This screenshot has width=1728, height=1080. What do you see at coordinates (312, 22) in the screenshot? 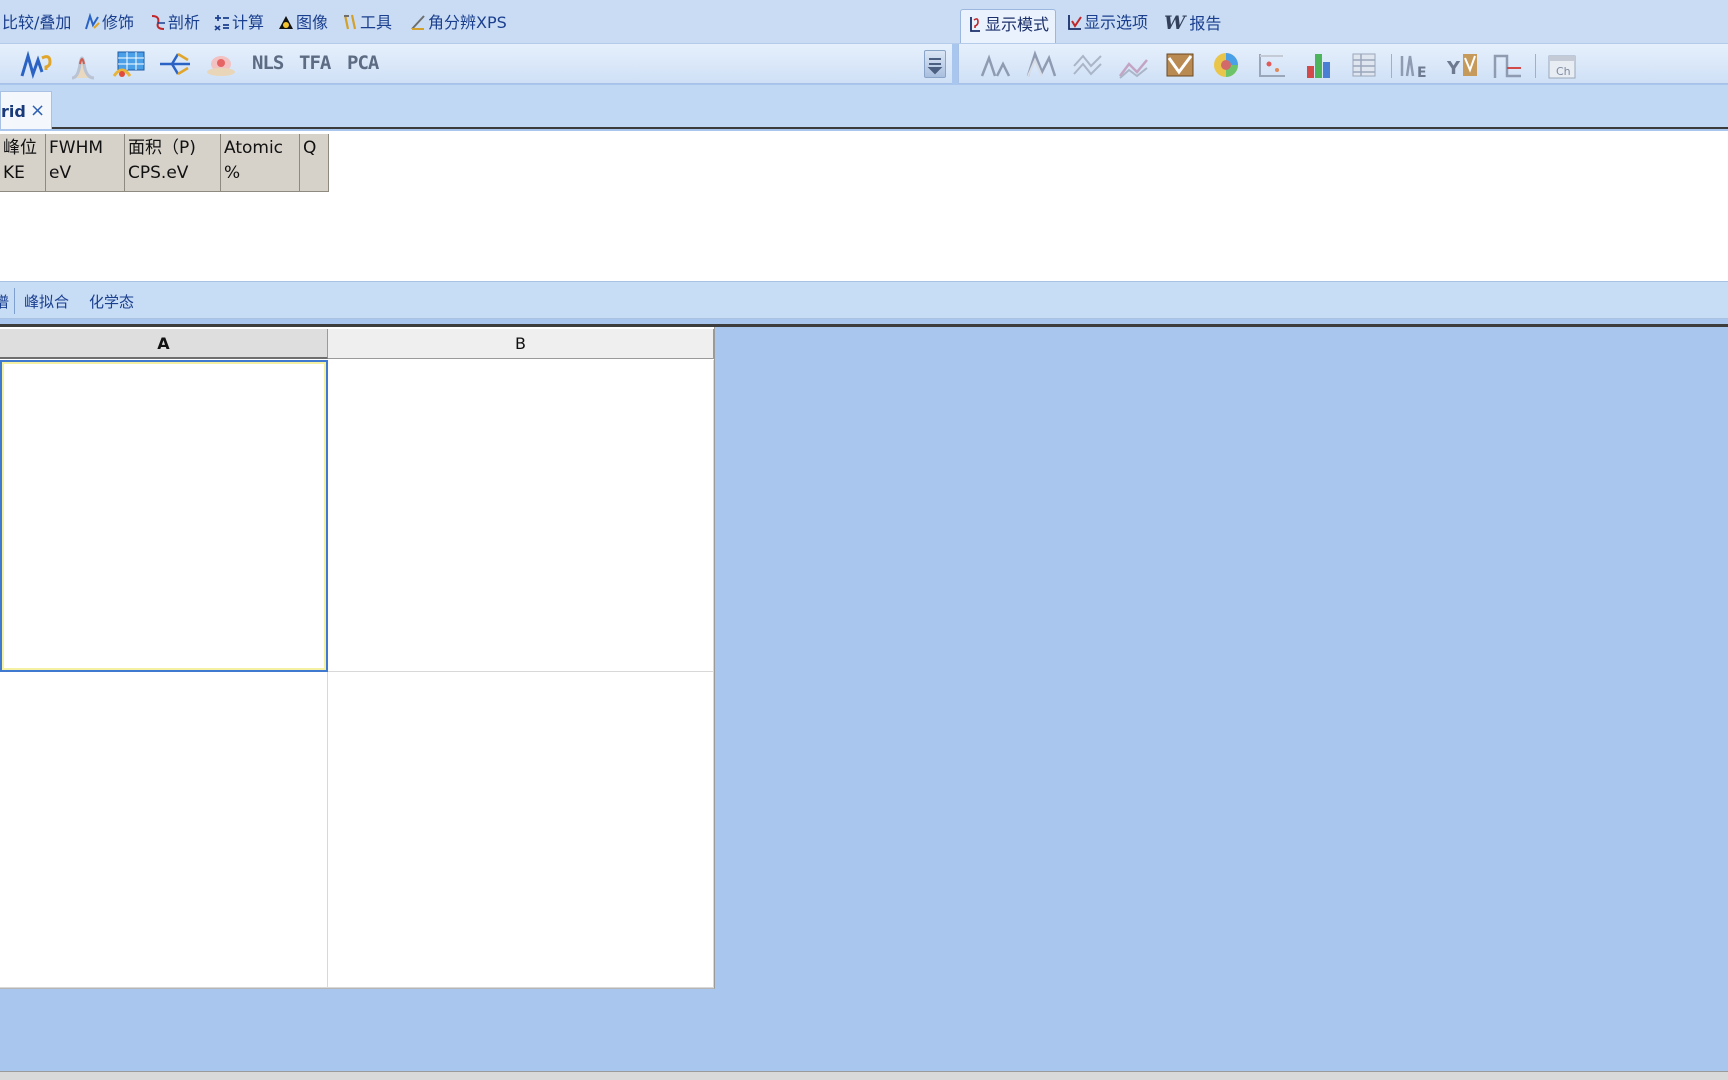
I see `menu-label: 图像` at bounding box center [312, 22].